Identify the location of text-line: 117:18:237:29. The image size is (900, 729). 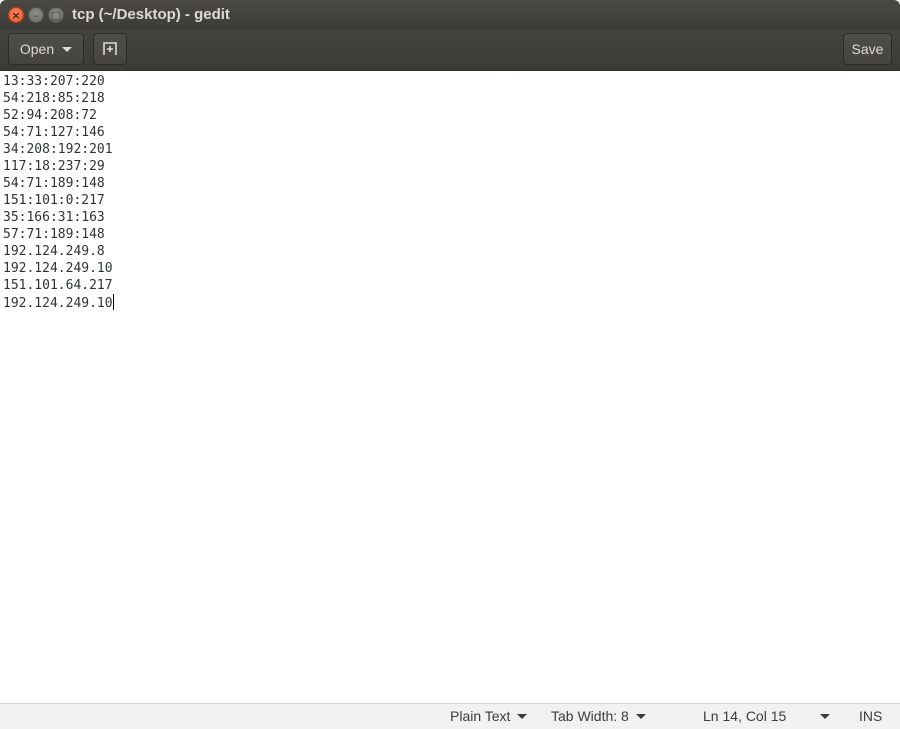
(54, 166).